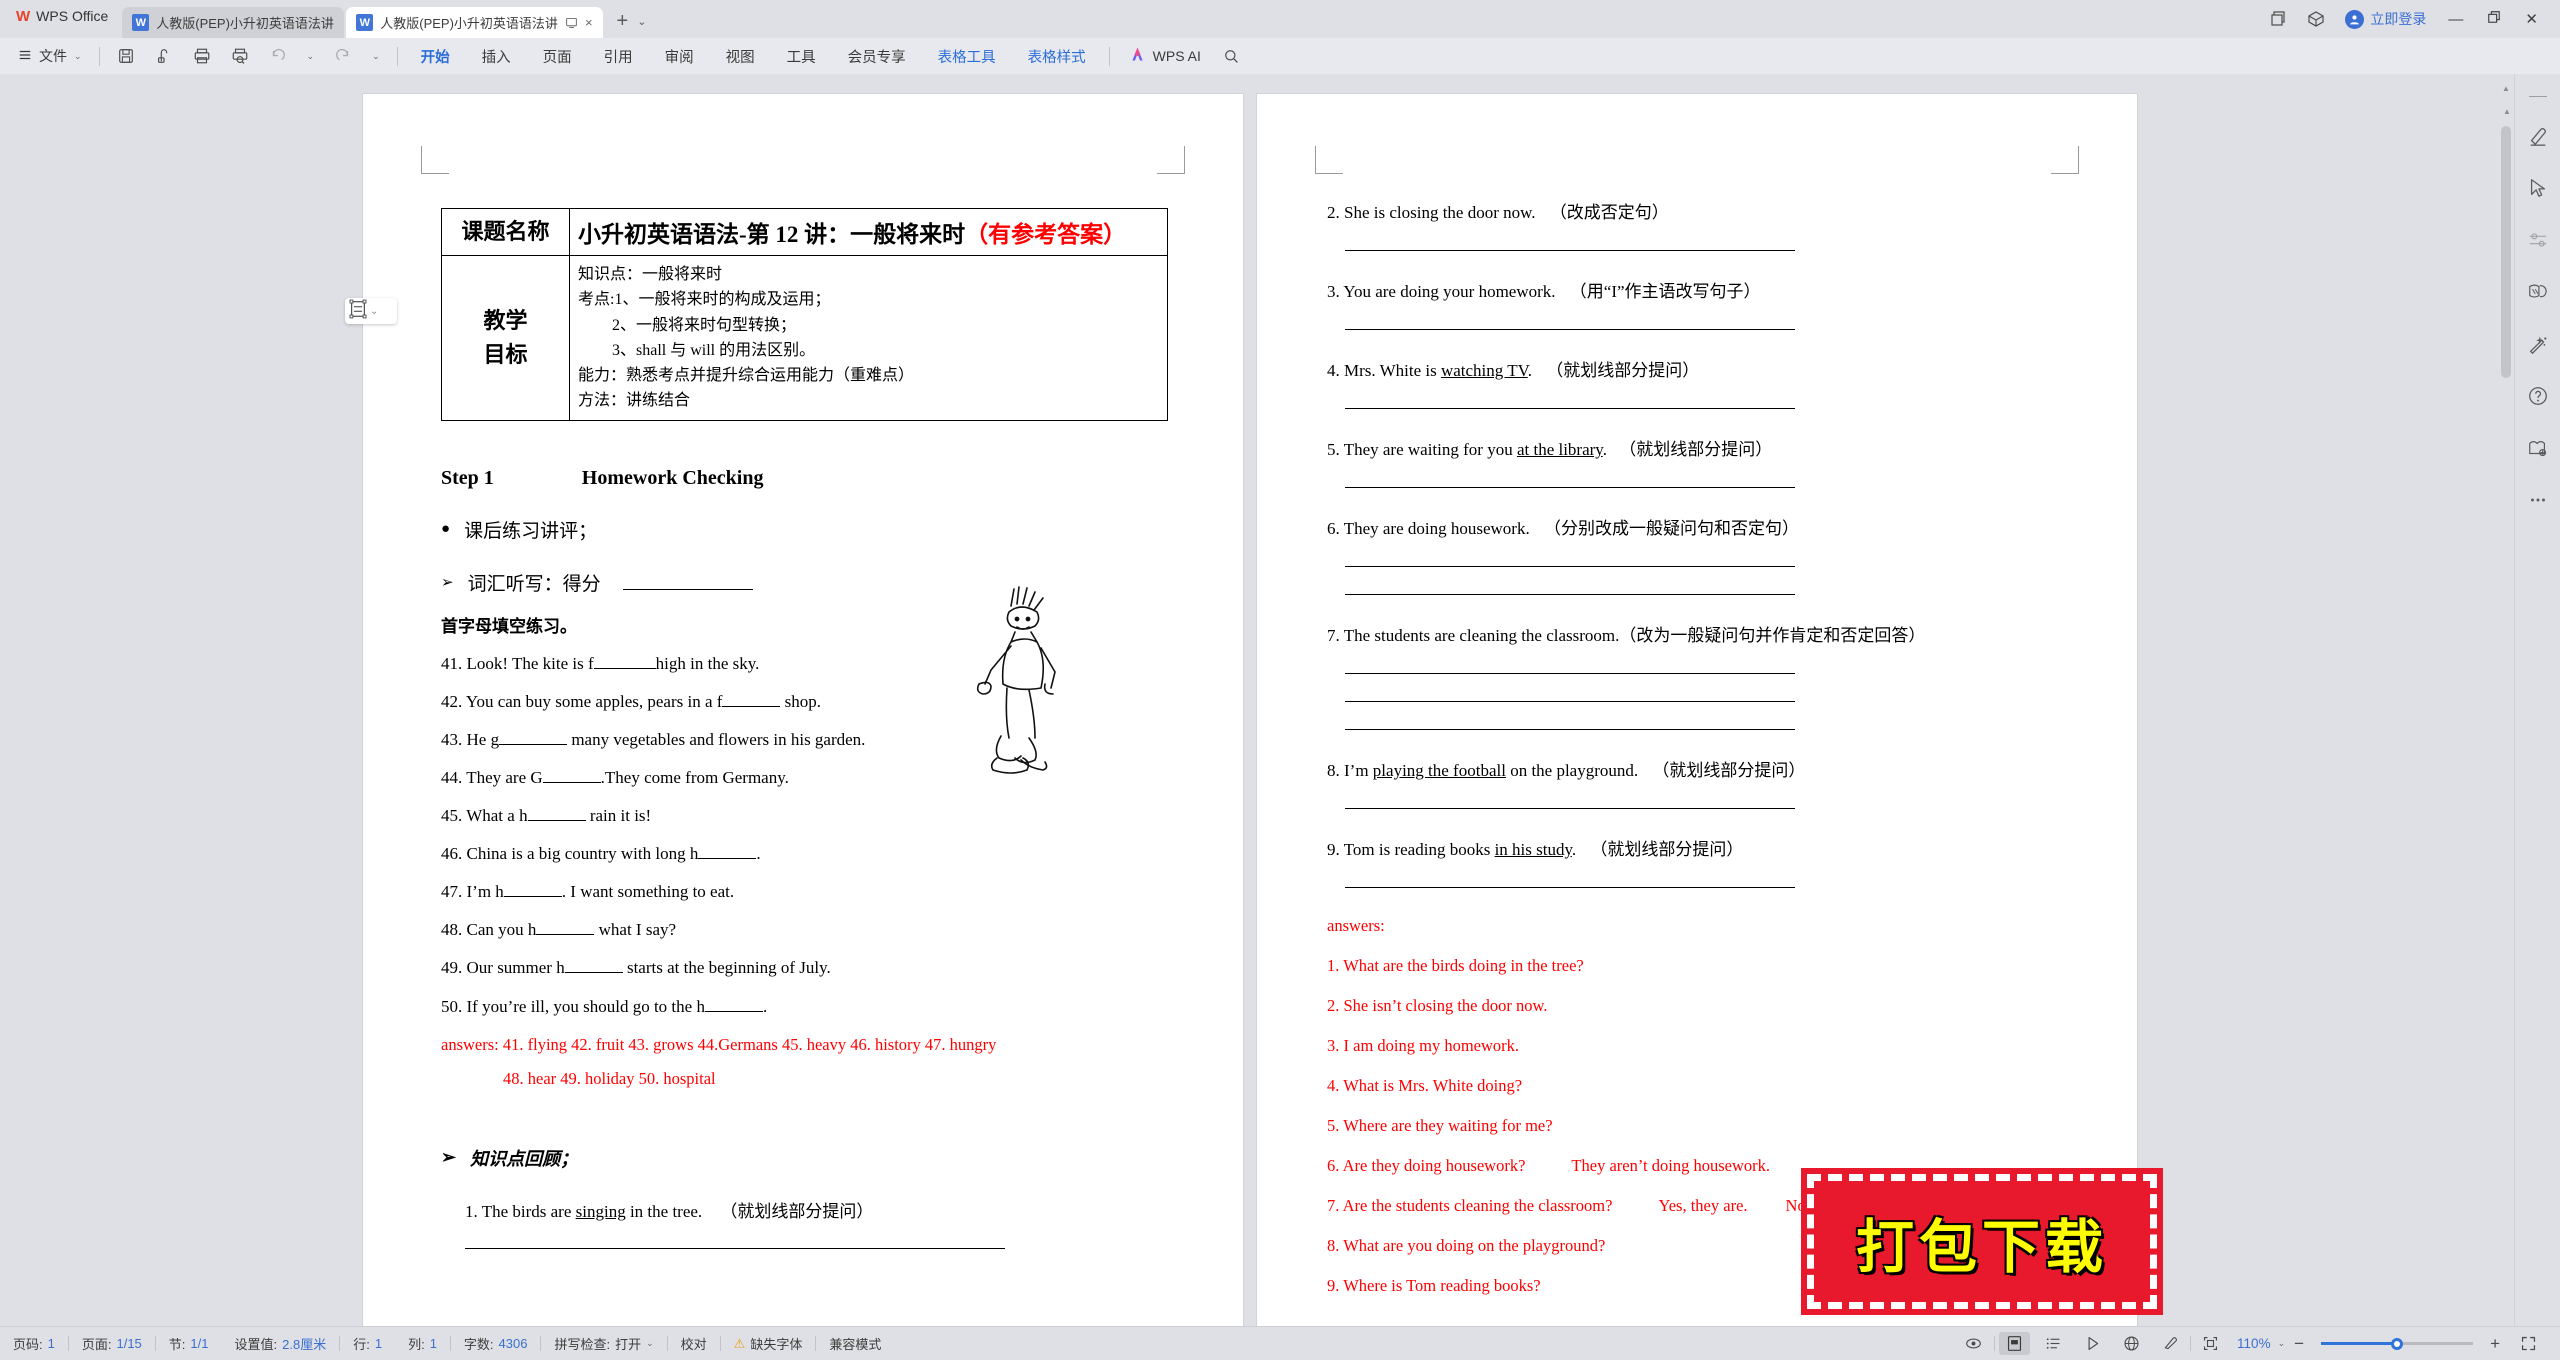 Image resolution: width=2560 pixels, height=1360 pixels. What do you see at coordinates (740, 56) in the screenshot?
I see `ribbon-tab-view: 视图` at bounding box center [740, 56].